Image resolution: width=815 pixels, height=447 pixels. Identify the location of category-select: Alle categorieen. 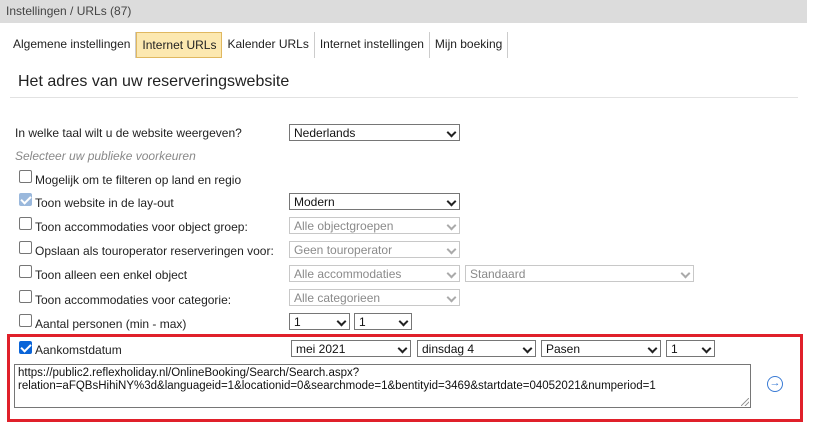
(374, 297).